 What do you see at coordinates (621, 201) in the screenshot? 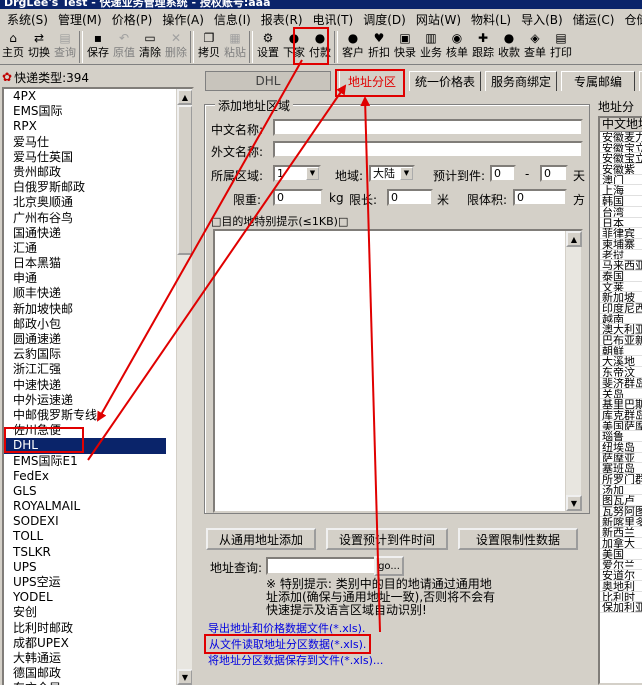
I see `address-zone-row: 韩国` at bounding box center [621, 201].